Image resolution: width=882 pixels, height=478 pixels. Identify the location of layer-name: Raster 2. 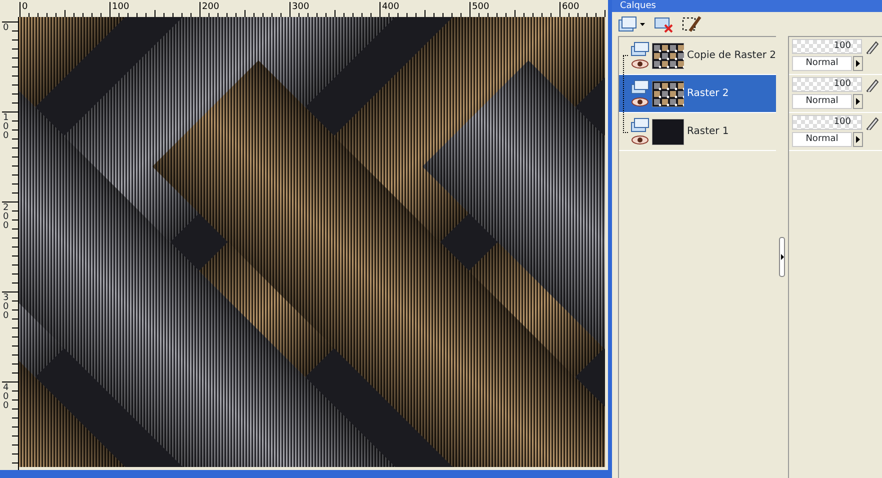
(708, 94).